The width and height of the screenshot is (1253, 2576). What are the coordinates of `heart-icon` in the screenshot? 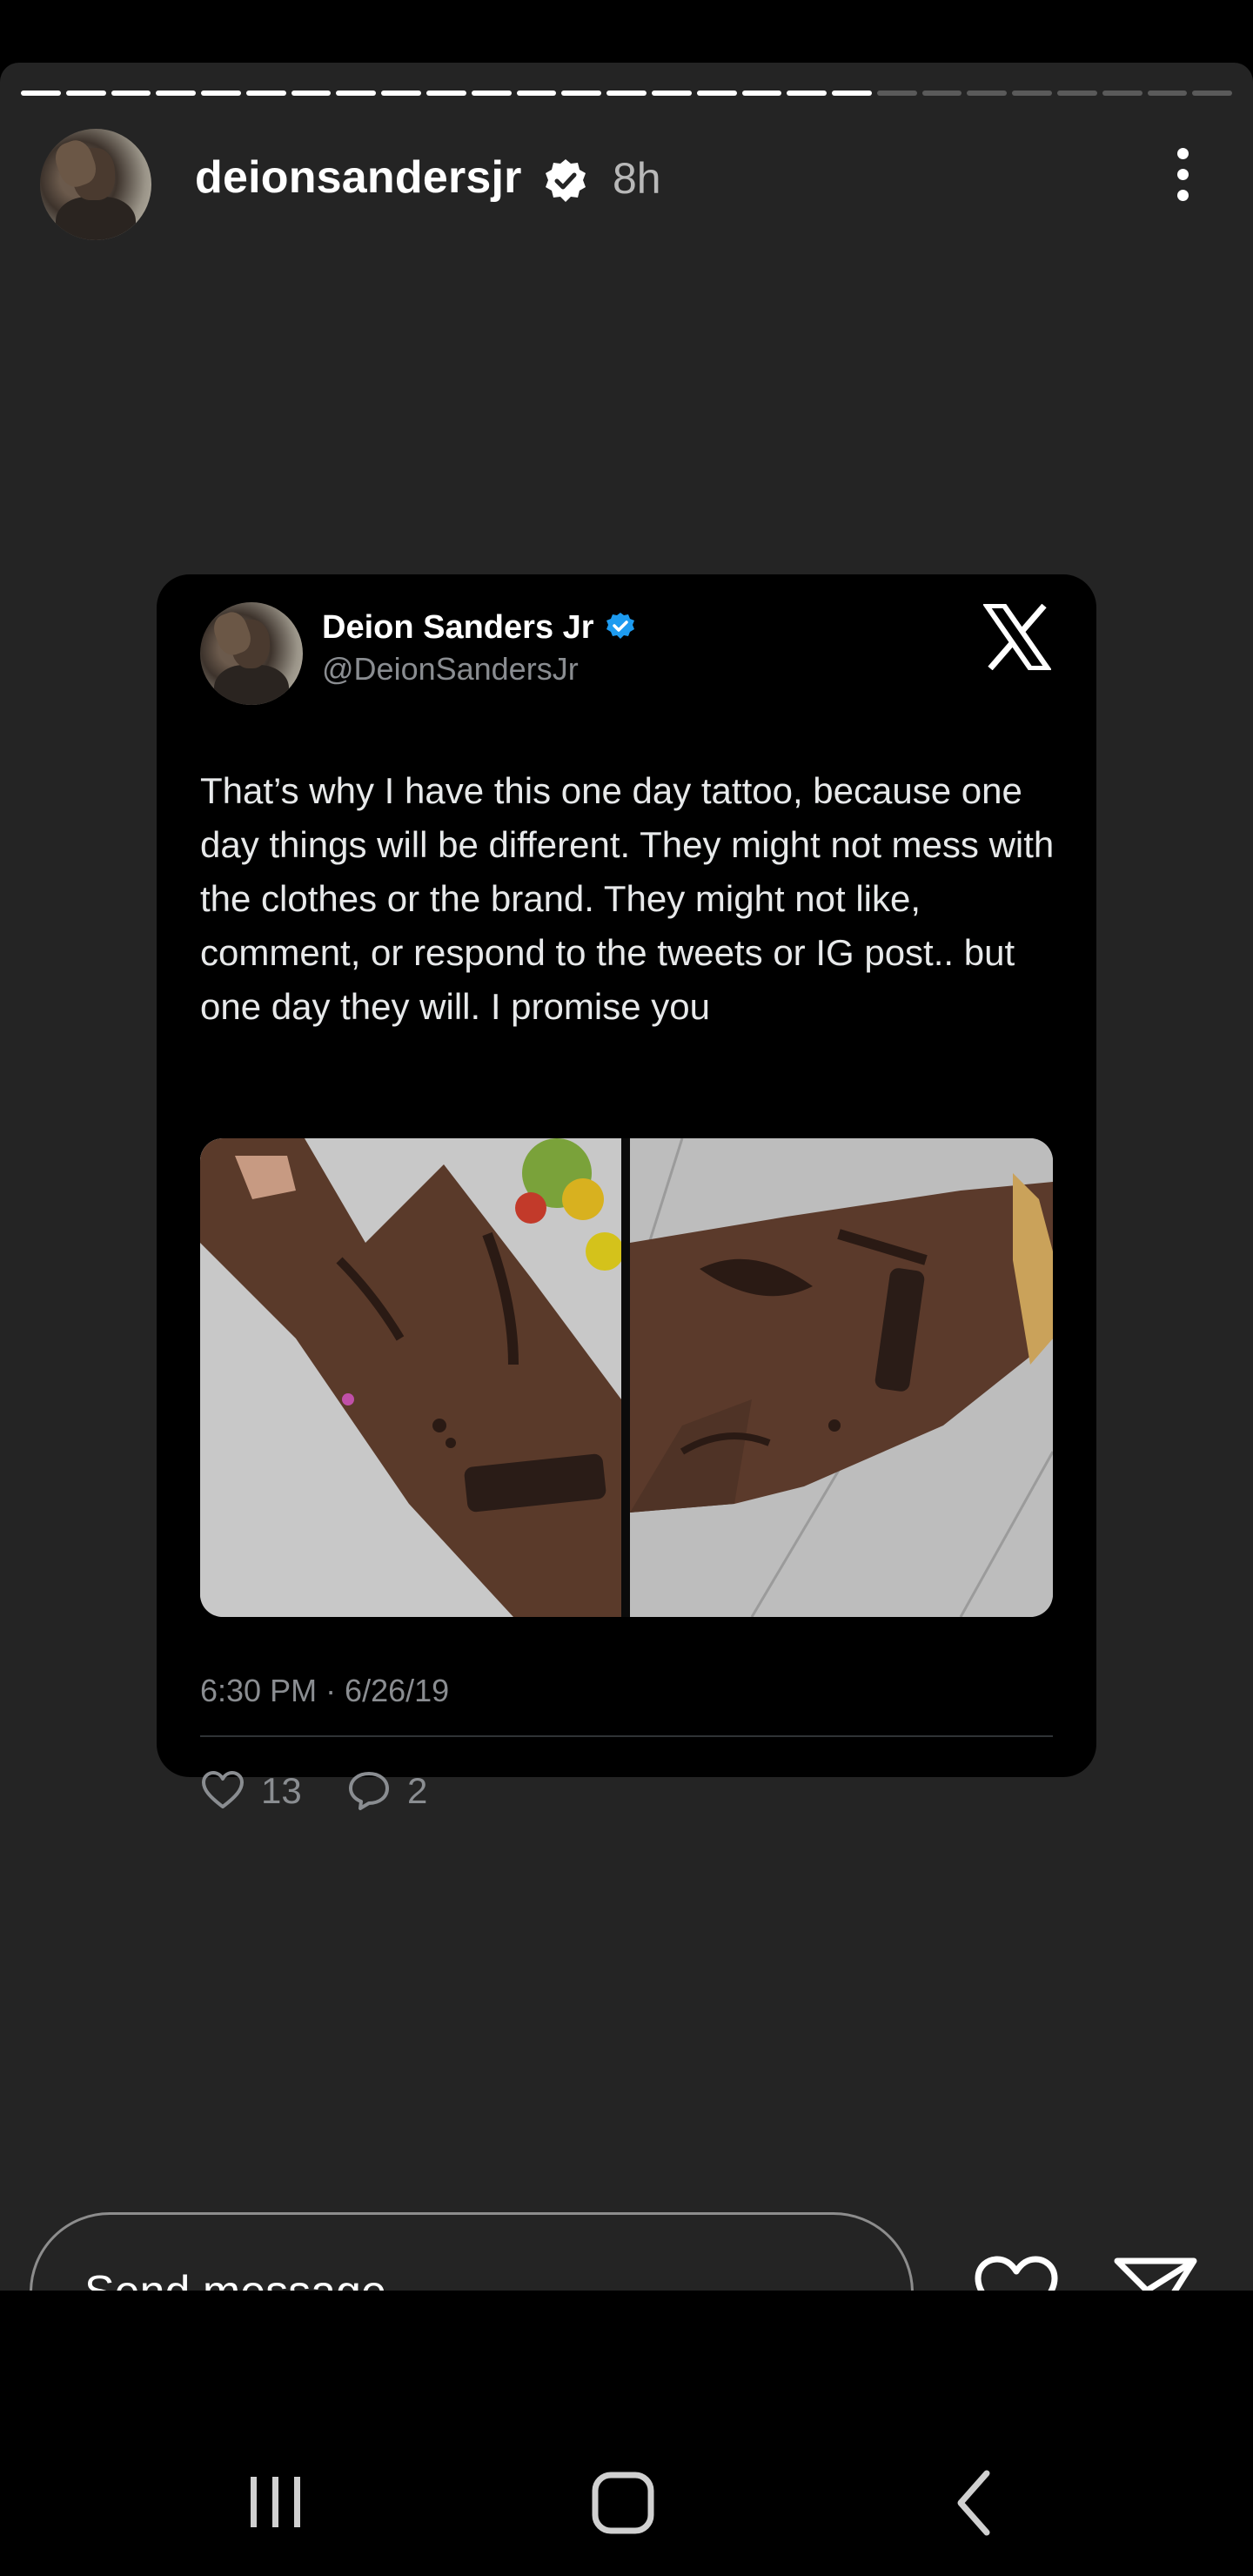 It's located at (1016, 2272).